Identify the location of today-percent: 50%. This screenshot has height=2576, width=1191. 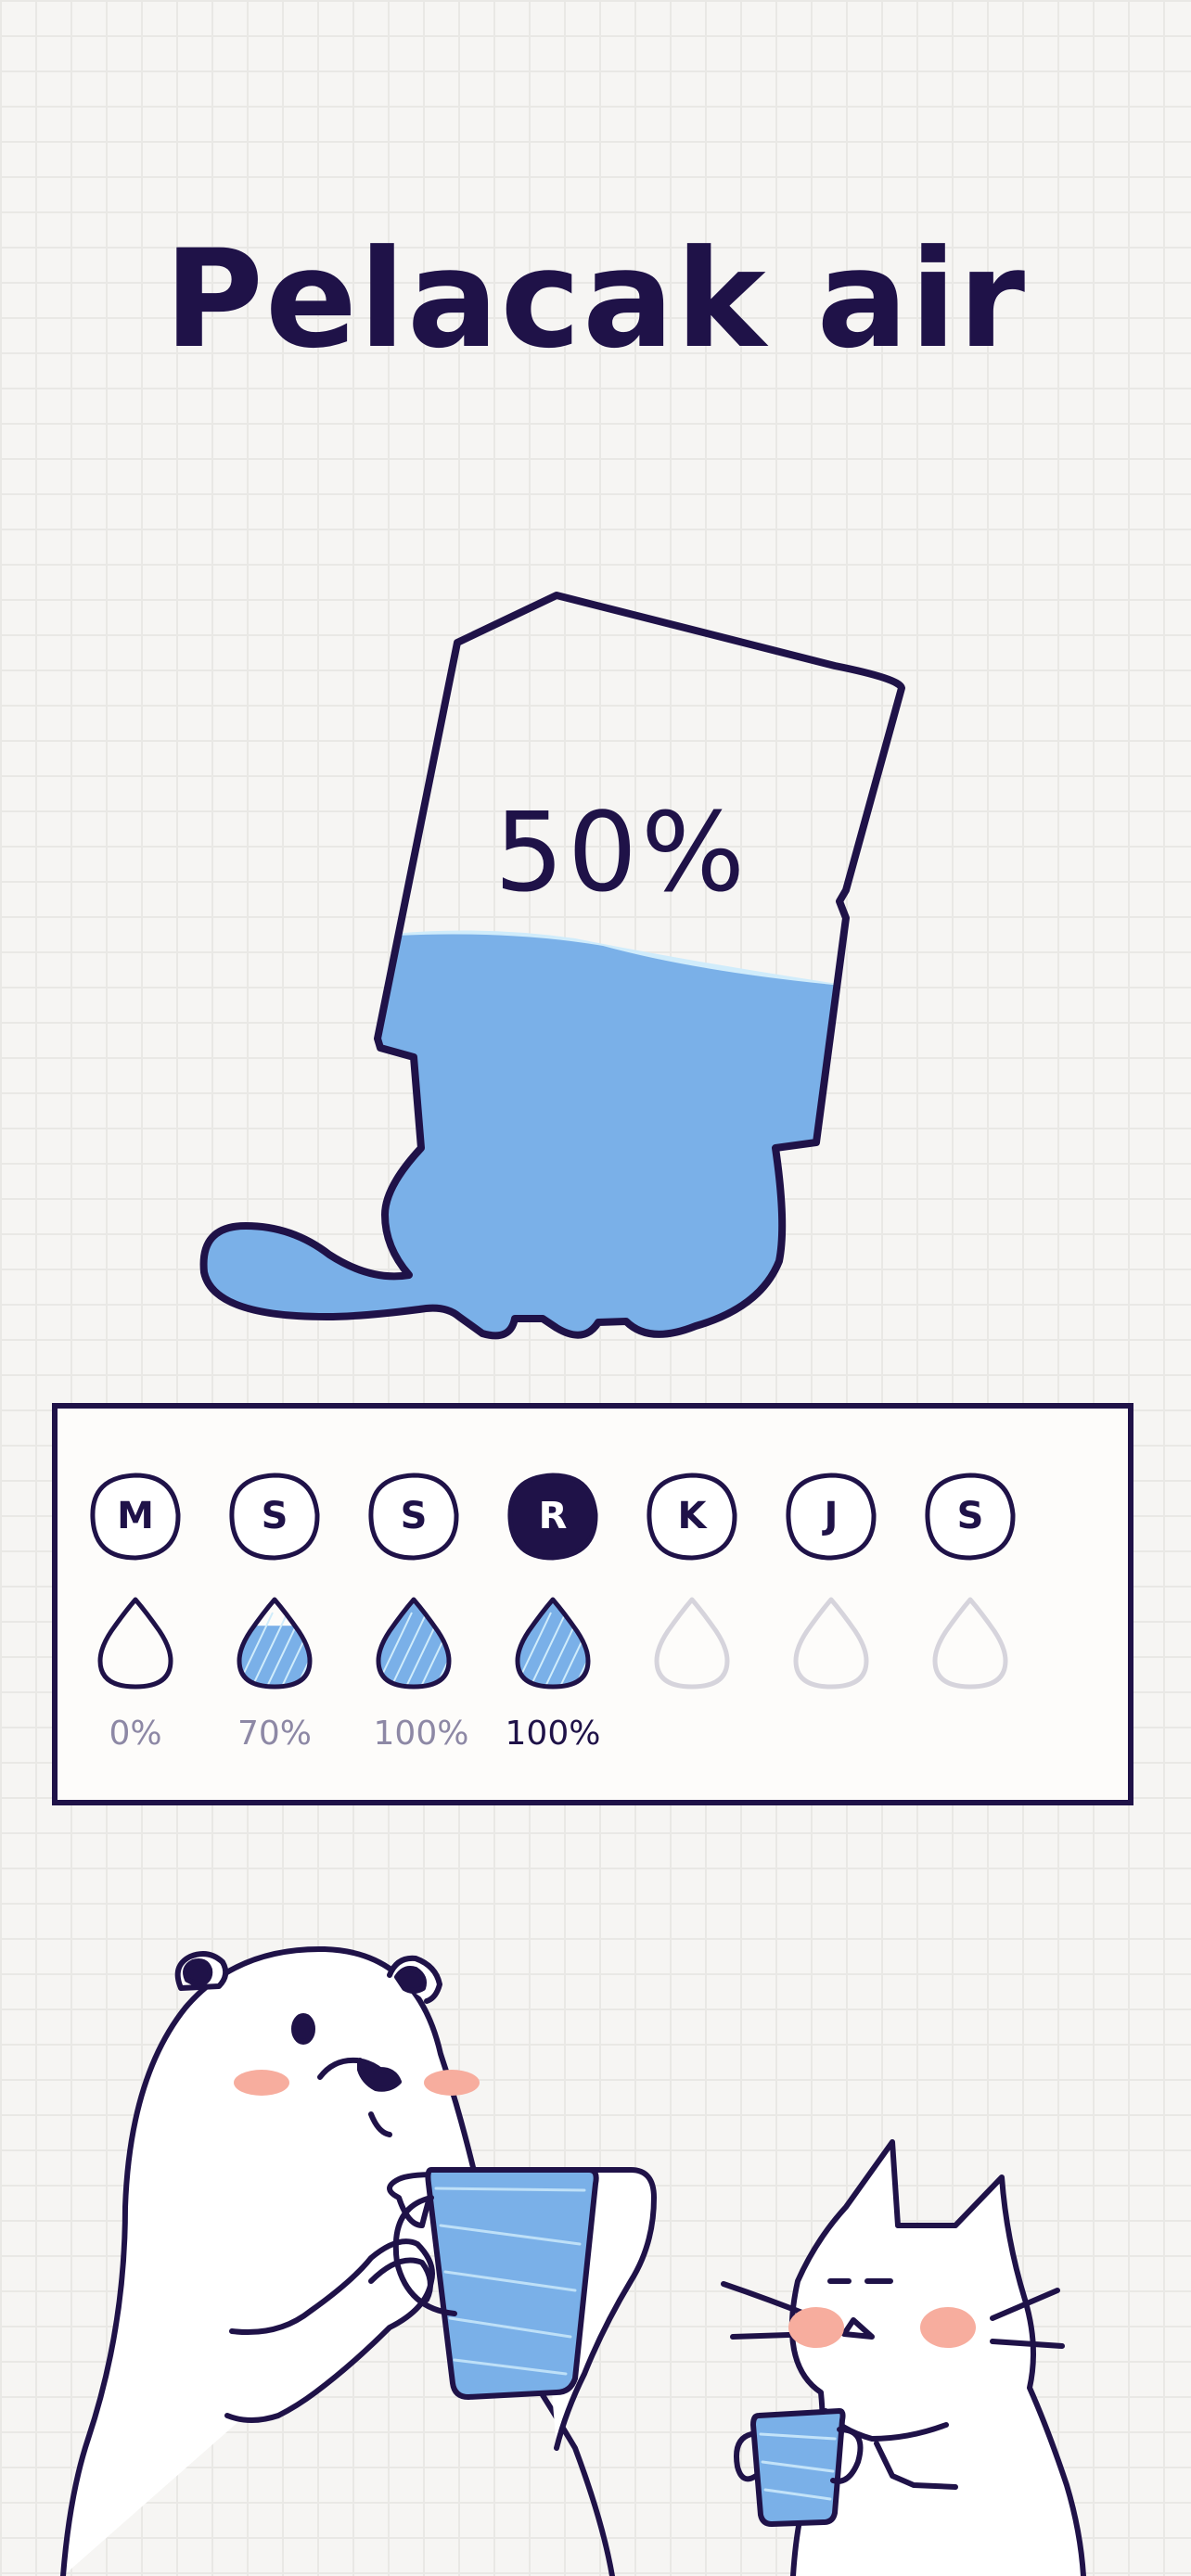
(621, 852).